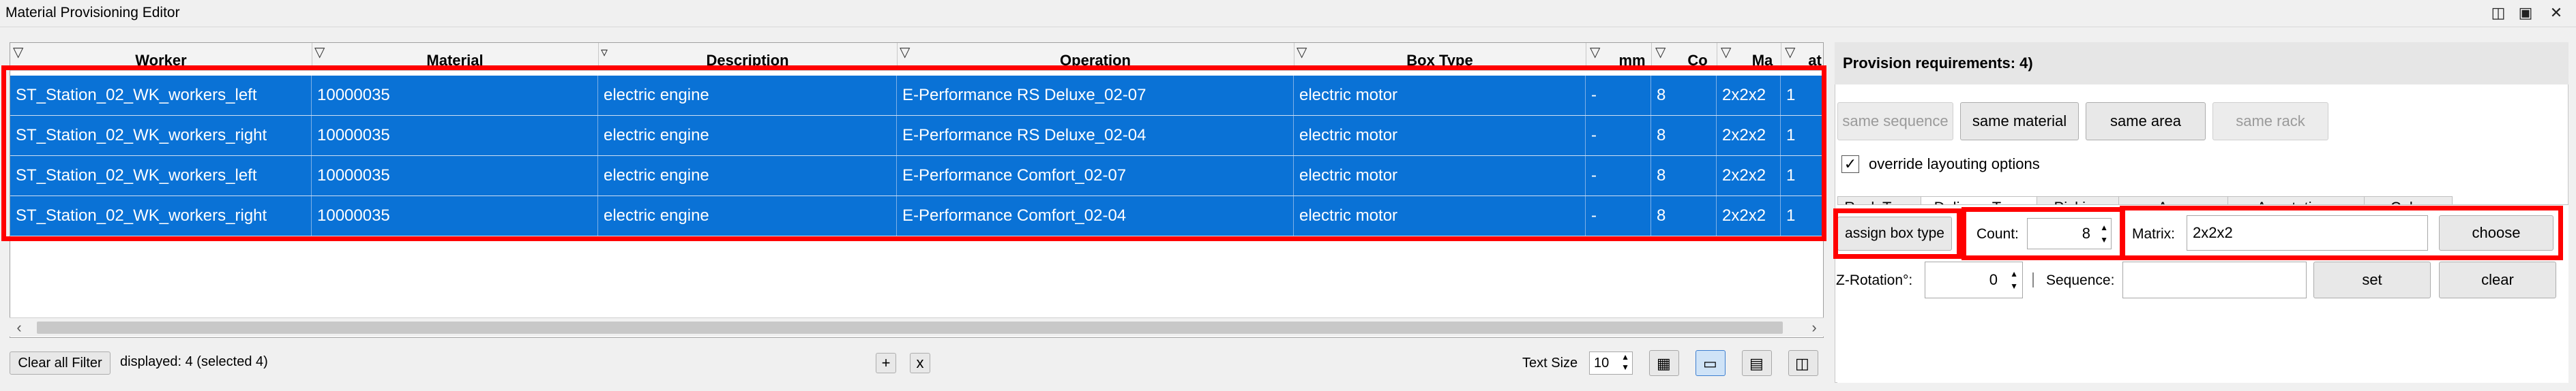  Describe the element at coordinates (1895, 121) in the screenshot. I see `same-sequence-button: same sequence` at that location.